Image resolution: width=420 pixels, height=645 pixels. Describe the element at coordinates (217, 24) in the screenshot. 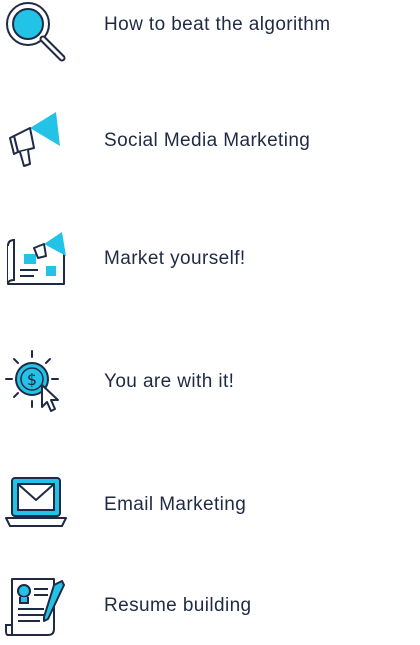

I see `list-item-label: How to beat the algorithm` at that location.